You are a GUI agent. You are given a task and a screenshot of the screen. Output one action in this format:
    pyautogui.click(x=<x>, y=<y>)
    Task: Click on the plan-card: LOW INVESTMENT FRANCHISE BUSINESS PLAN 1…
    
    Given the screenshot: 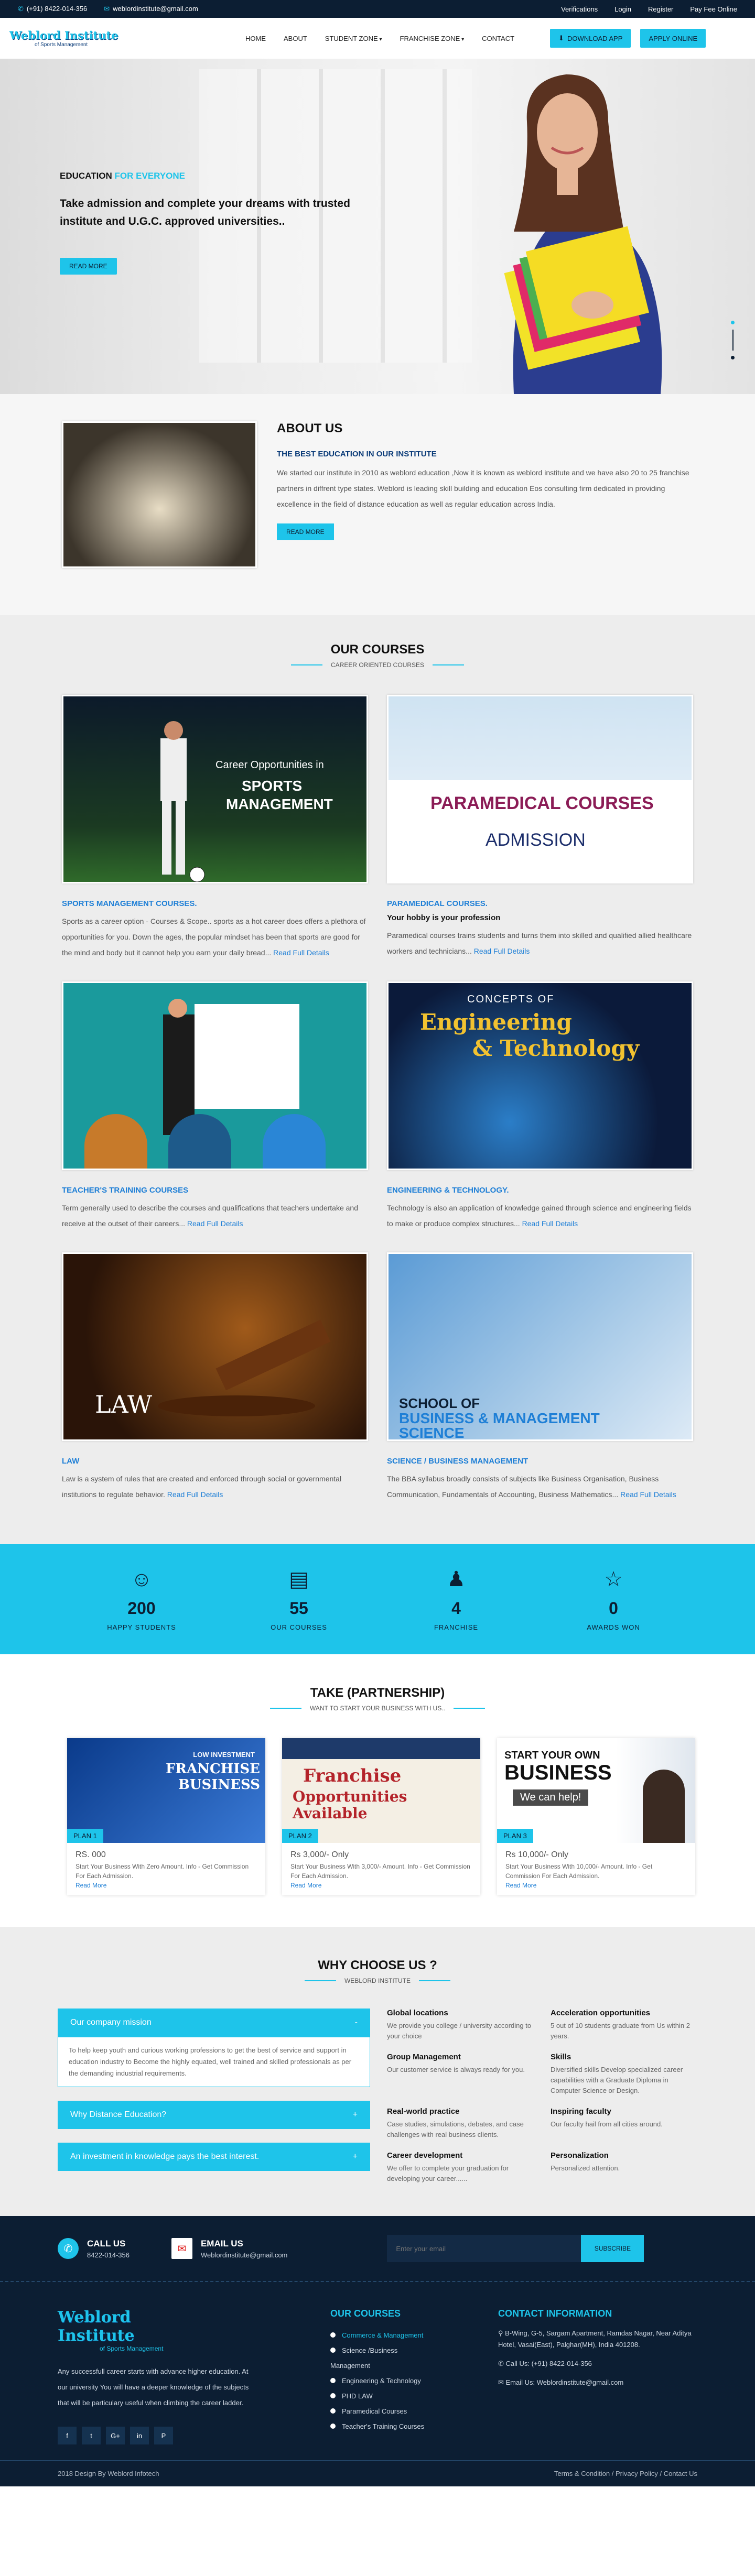 What is the action you would take?
    pyautogui.click(x=166, y=1817)
    